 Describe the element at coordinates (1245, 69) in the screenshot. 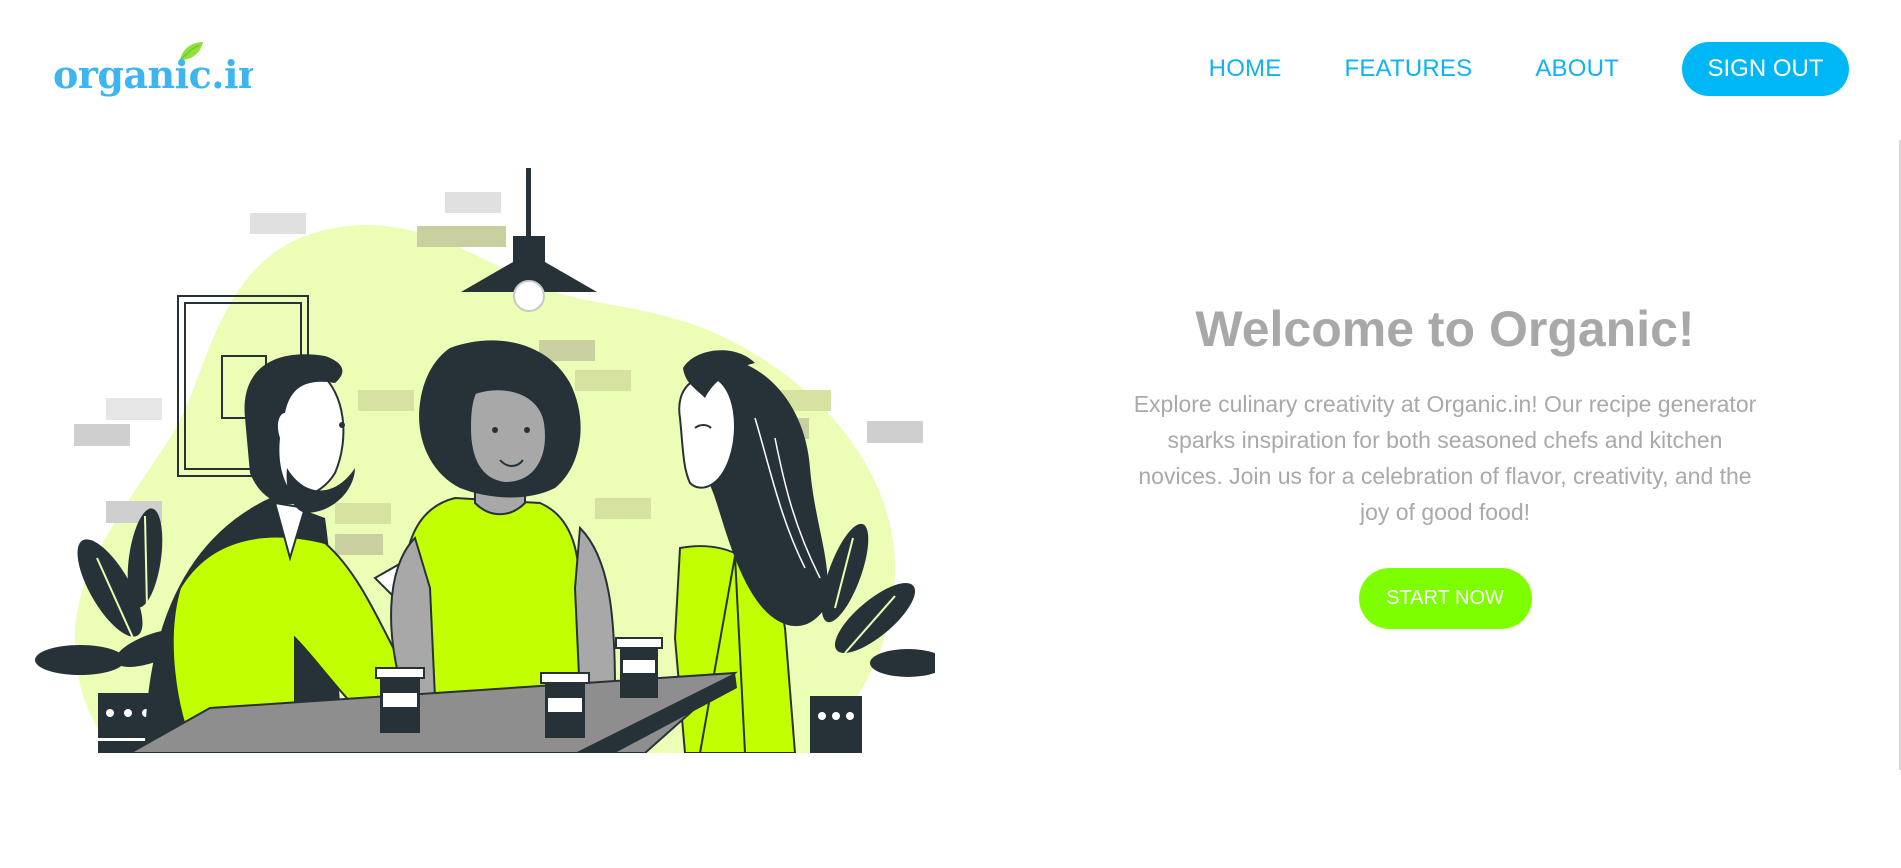

I see `nav-home-link: HOME` at that location.